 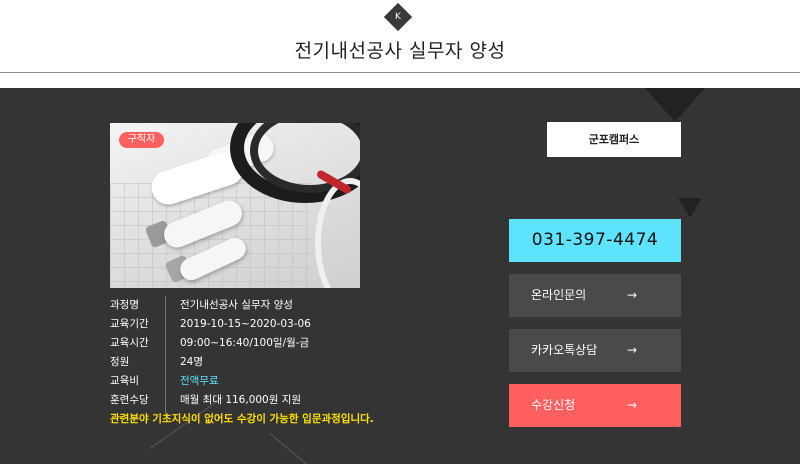 I want to click on info-row: 교육시간 09:00~16:40/100일/월-금, so click(x=260, y=343).